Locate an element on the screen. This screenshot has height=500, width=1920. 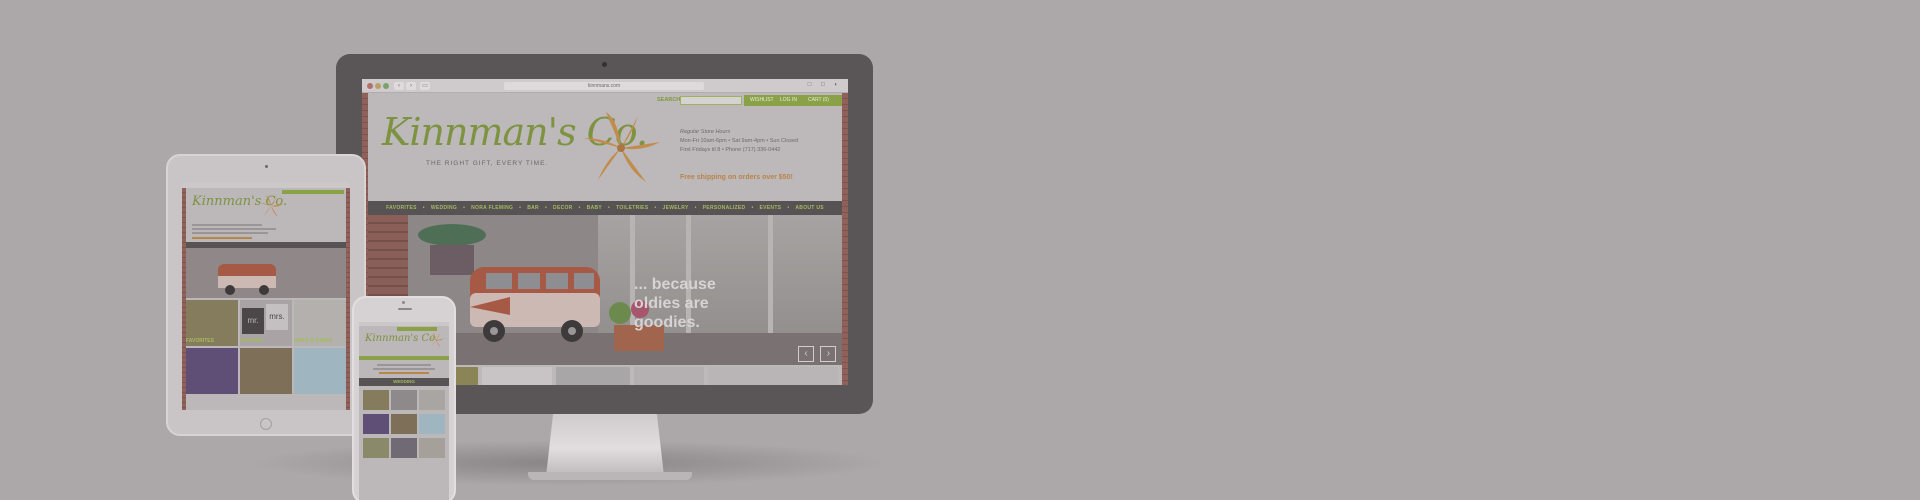
store-hours-title: Regular Store Hours is located at coordinates (705, 132).